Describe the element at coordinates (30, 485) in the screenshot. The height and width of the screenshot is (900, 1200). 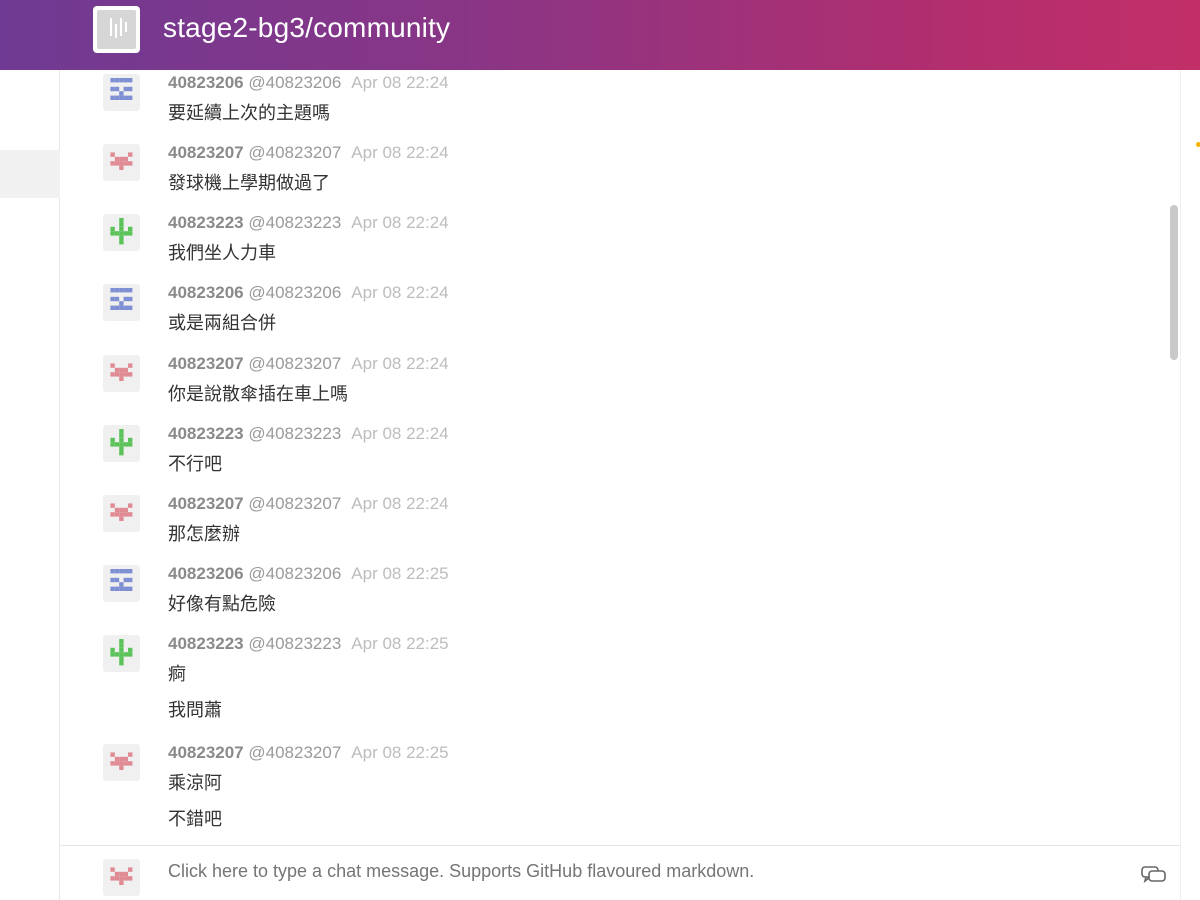
I see `left-menu-panel` at that location.